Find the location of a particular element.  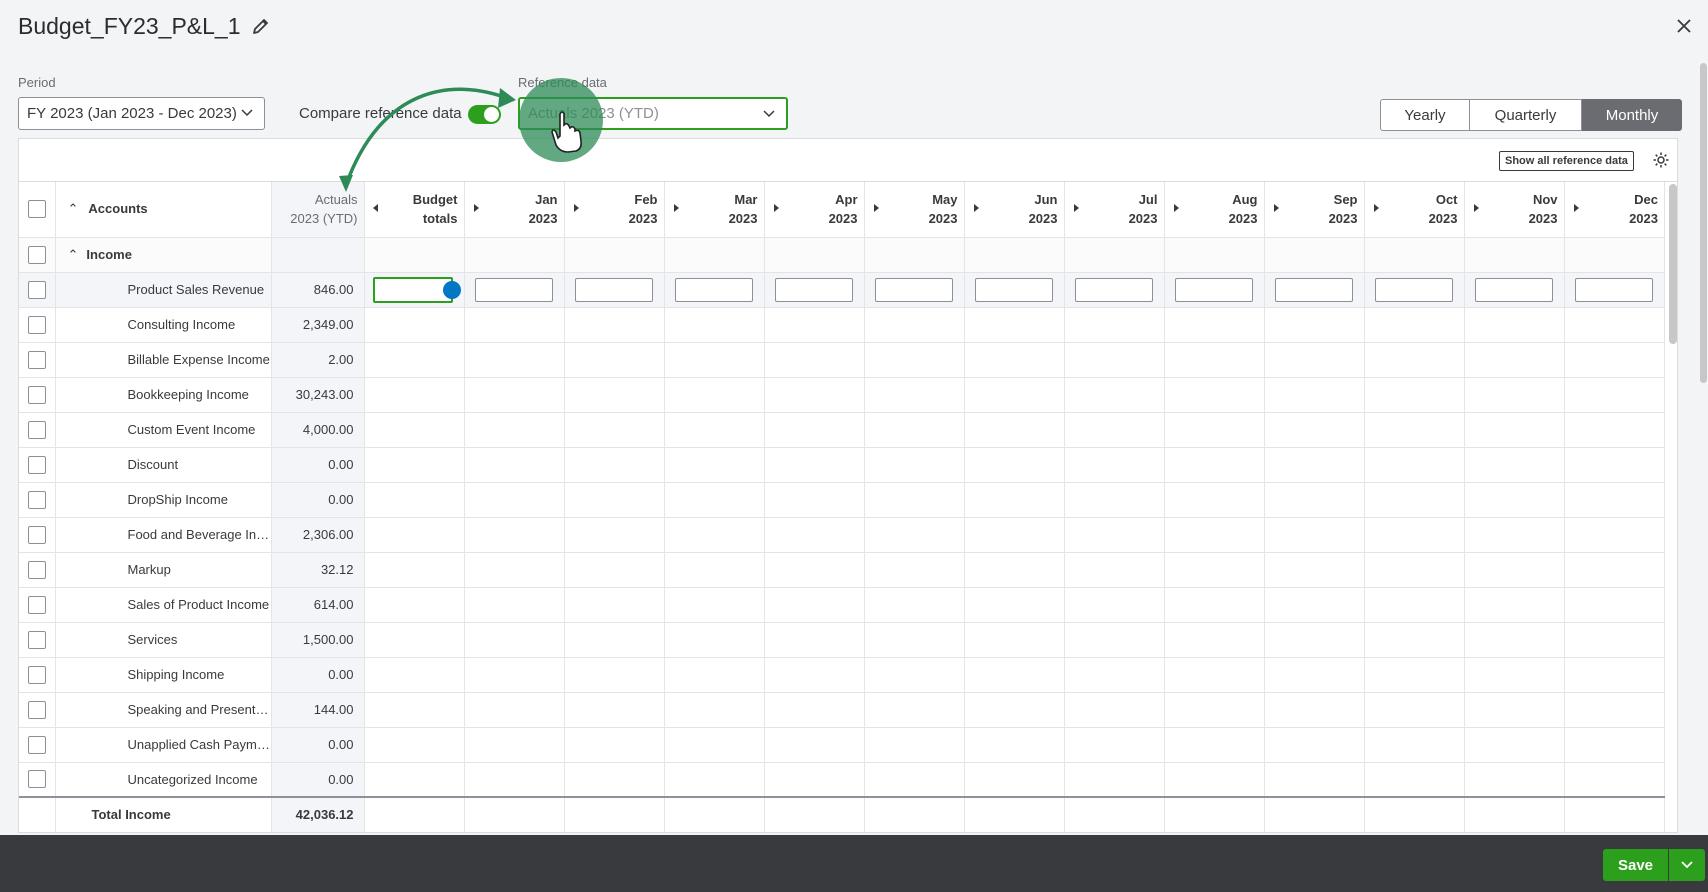

show-all-reference-button: Show all reference data is located at coordinates (1566, 161).